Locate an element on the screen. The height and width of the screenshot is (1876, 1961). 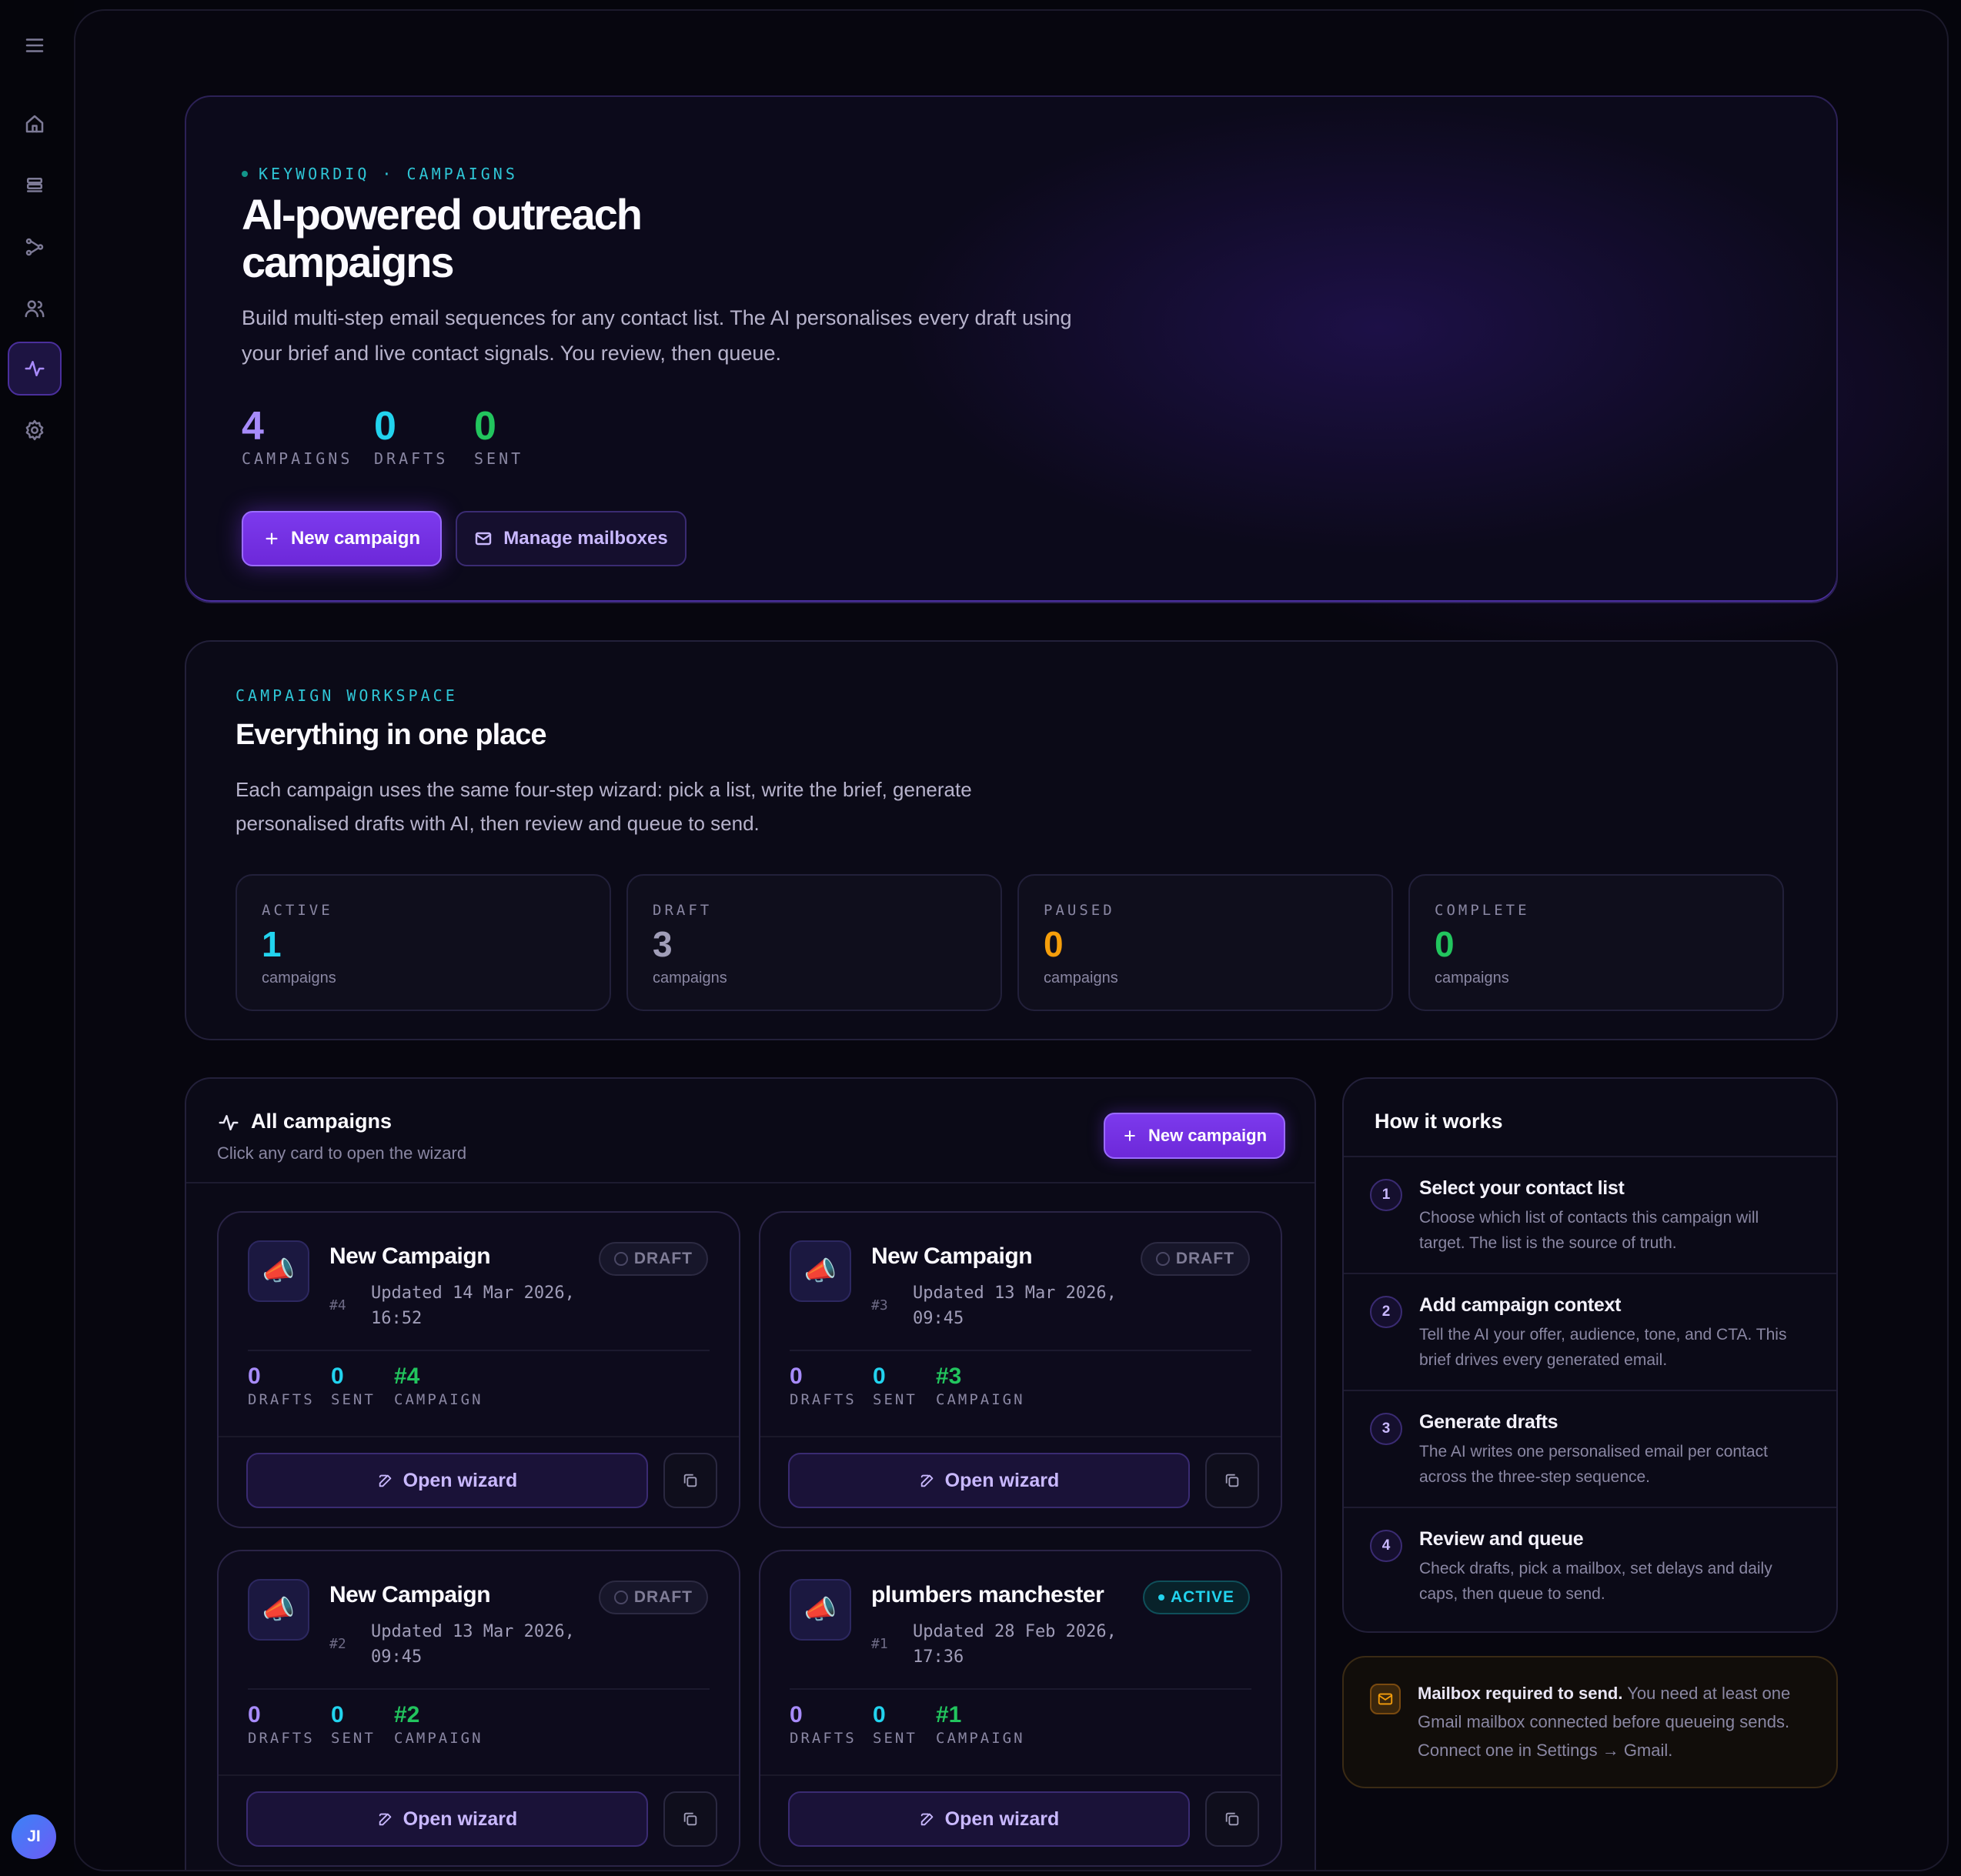
settings-gear-icon is located at coordinates (35, 430).